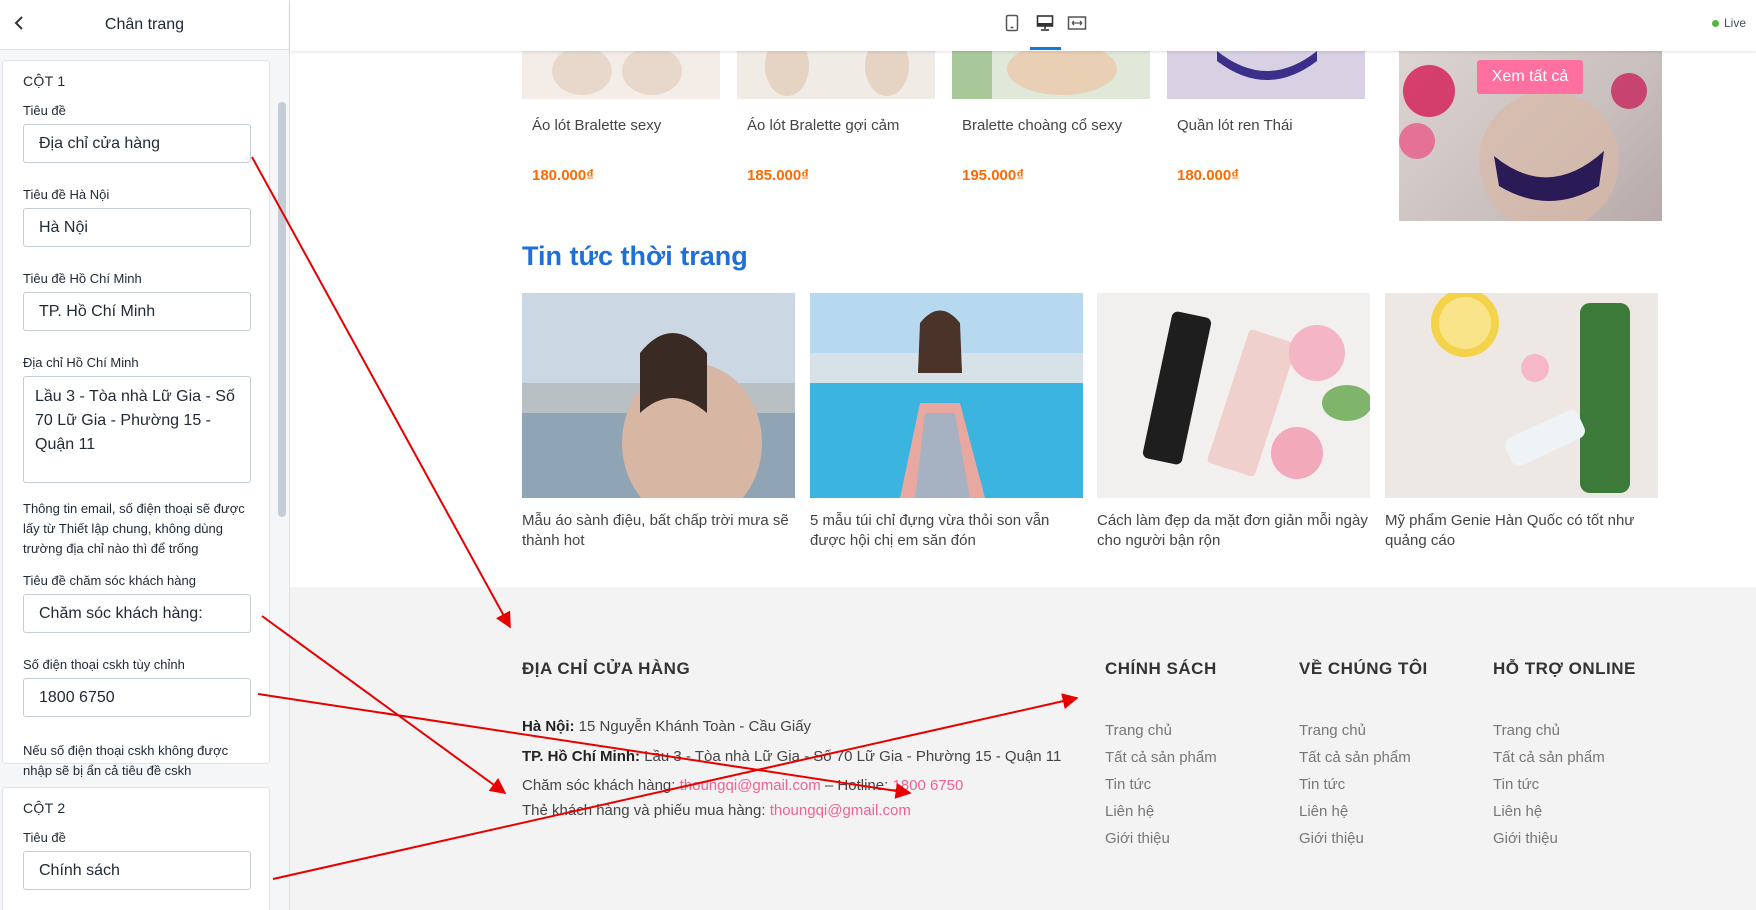  Describe the element at coordinates (109, 580) in the screenshot. I see `care-title-label: Tiêu đề chăm sóc khách hàng` at that location.